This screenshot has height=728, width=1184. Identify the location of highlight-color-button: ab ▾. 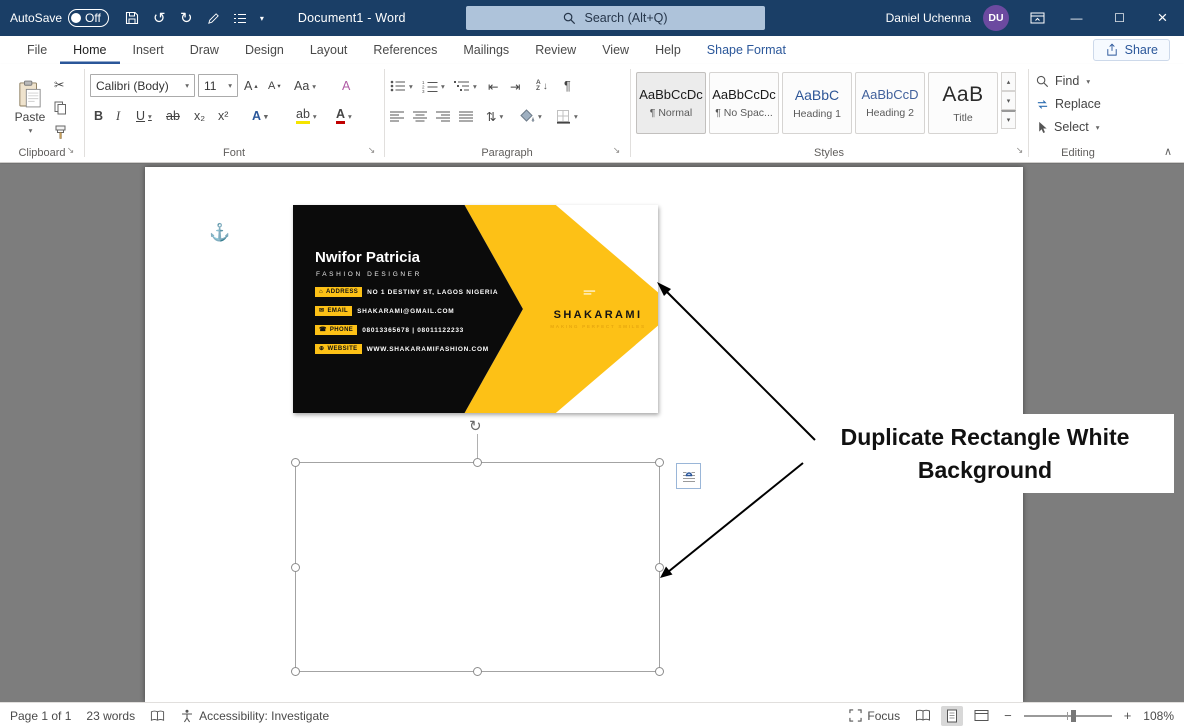
(306, 116).